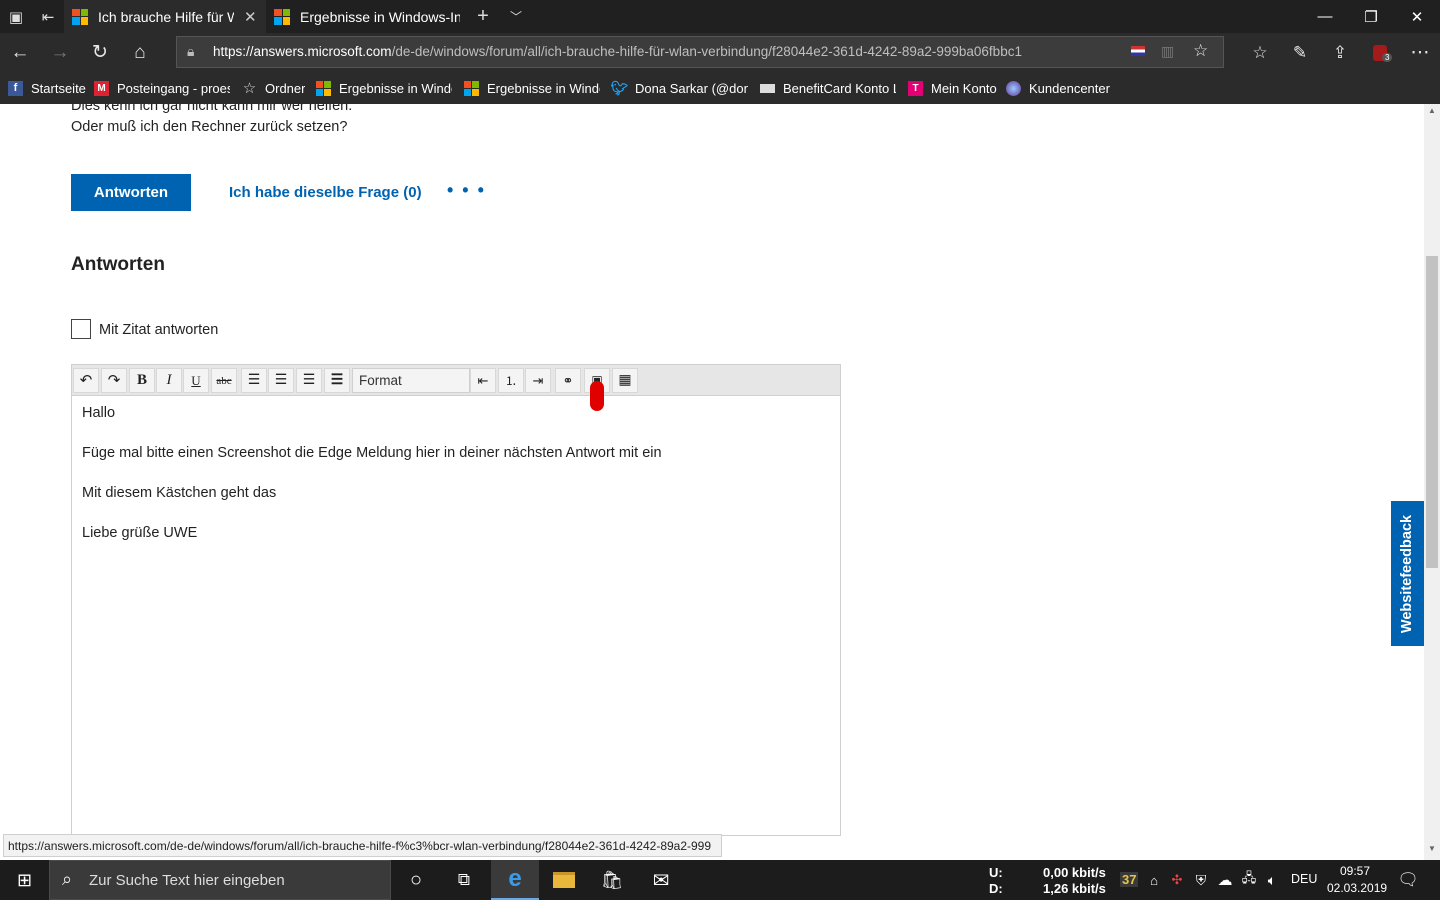 Image resolution: width=1440 pixels, height=900 pixels. What do you see at coordinates (1013, 88) in the screenshot?
I see `globe-icon` at bounding box center [1013, 88].